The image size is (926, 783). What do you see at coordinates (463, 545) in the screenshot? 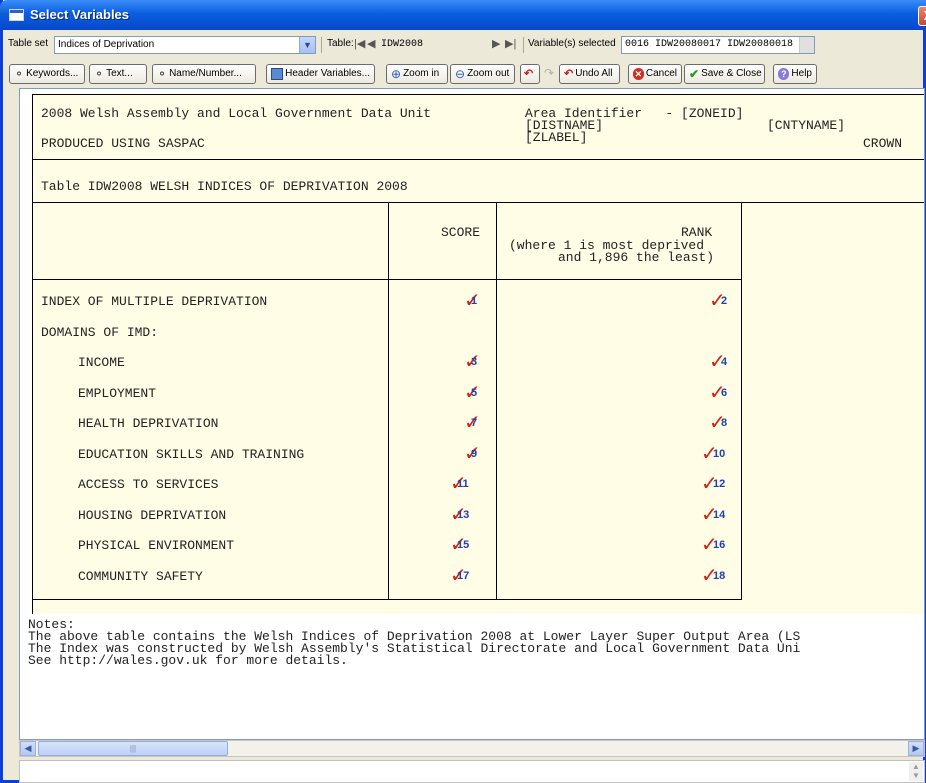
I see `score-cell-number: 15` at bounding box center [463, 545].